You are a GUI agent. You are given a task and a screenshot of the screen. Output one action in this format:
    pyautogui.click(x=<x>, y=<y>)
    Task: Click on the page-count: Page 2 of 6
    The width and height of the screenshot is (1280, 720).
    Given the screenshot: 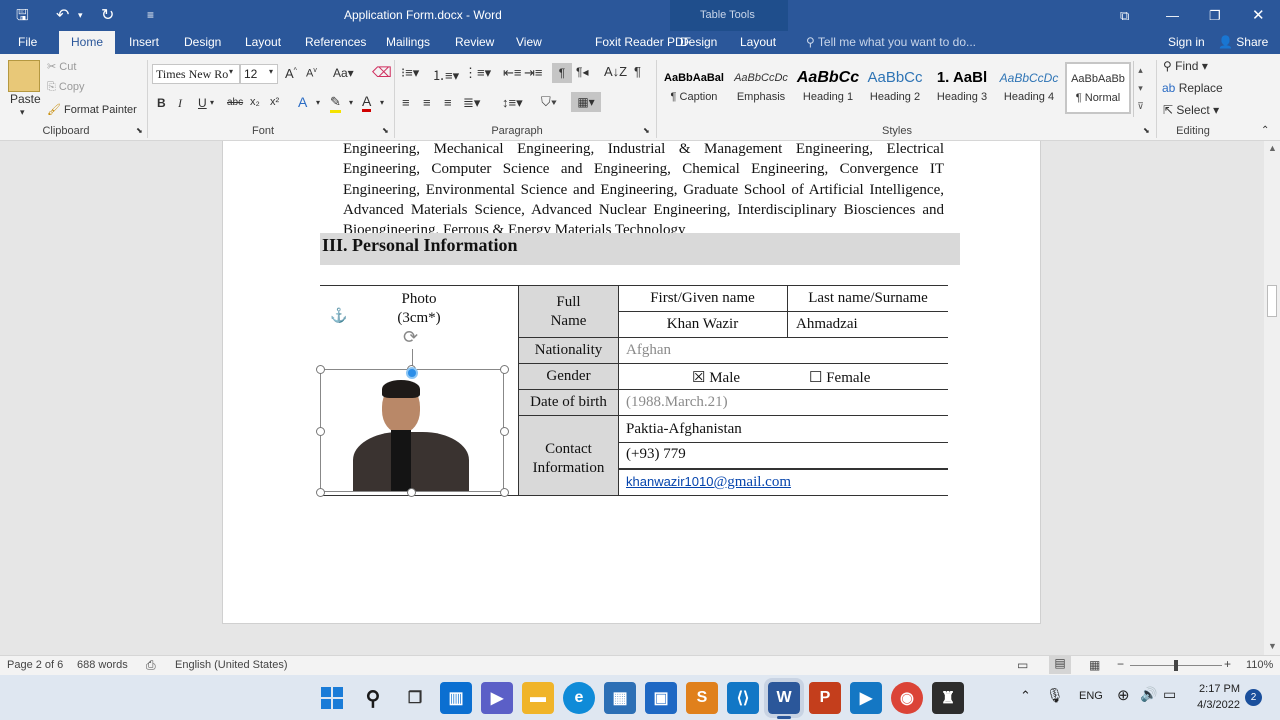 What is the action you would take?
    pyautogui.click(x=35, y=665)
    